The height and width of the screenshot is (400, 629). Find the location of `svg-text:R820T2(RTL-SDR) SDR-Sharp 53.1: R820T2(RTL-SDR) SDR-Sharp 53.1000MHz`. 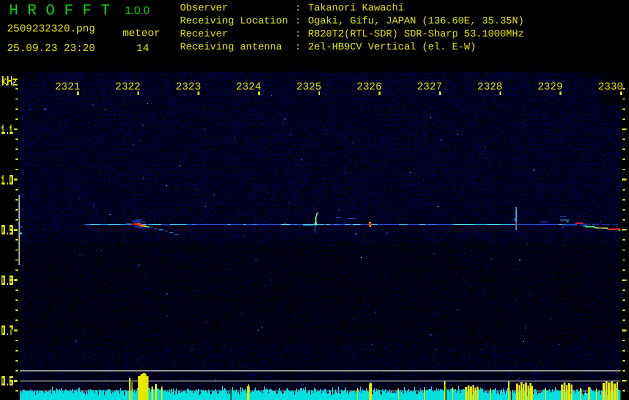

svg-text:R820T2(RTL-SDR) SDR-Sharp 53.1: R820T2(RTL-SDR) SDR-Sharp 53.1000MHz is located at coordinates (416, 35).